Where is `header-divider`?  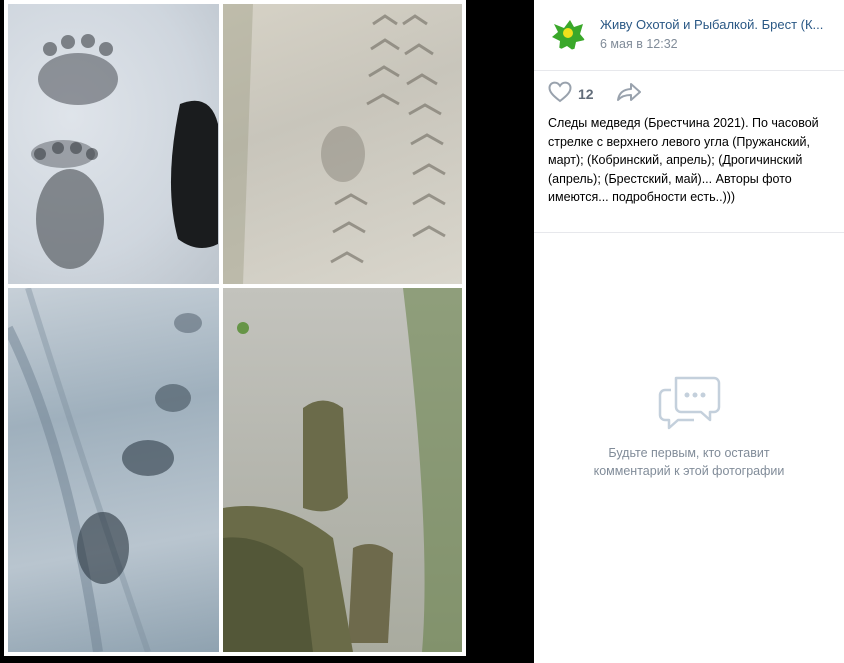 header-divider is located at coordinates (689, 70).